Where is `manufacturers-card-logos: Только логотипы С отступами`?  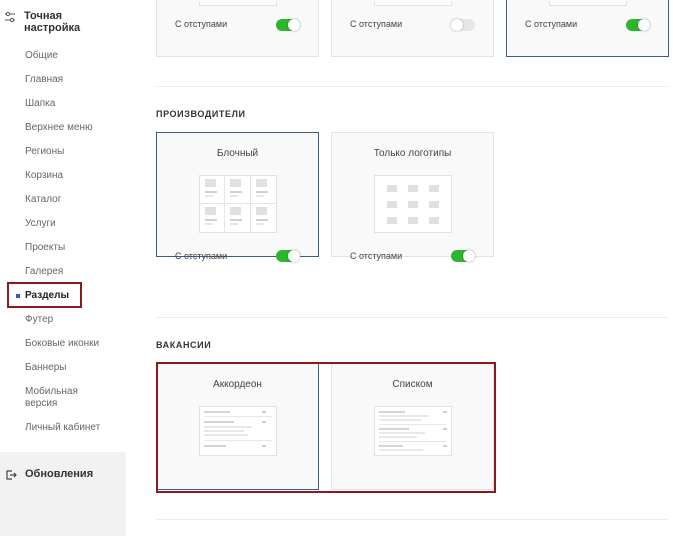
manufacturers-card-logos: Только логотипы С отступами is located at coordinates (412, 197).